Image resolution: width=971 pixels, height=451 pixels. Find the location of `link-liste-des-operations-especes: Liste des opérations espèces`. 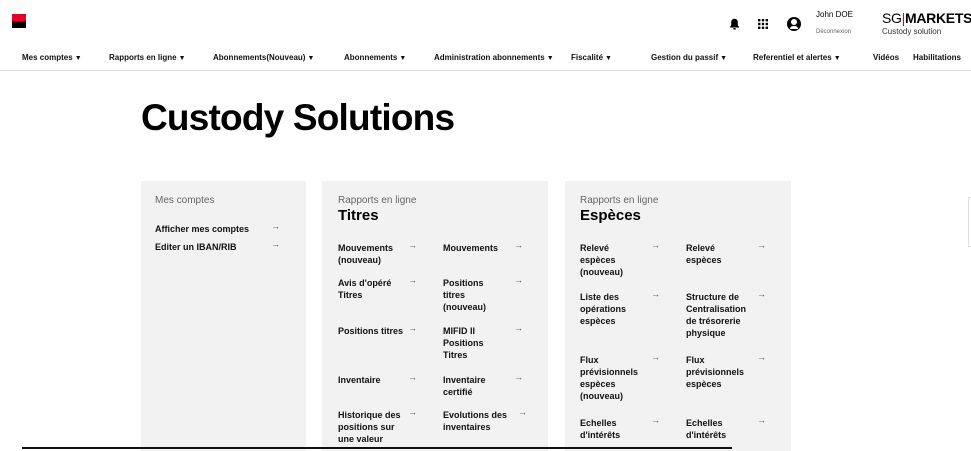

link-liste-des-operations-especes: Liste des opérations espèces is located at coordinates (611, 309).